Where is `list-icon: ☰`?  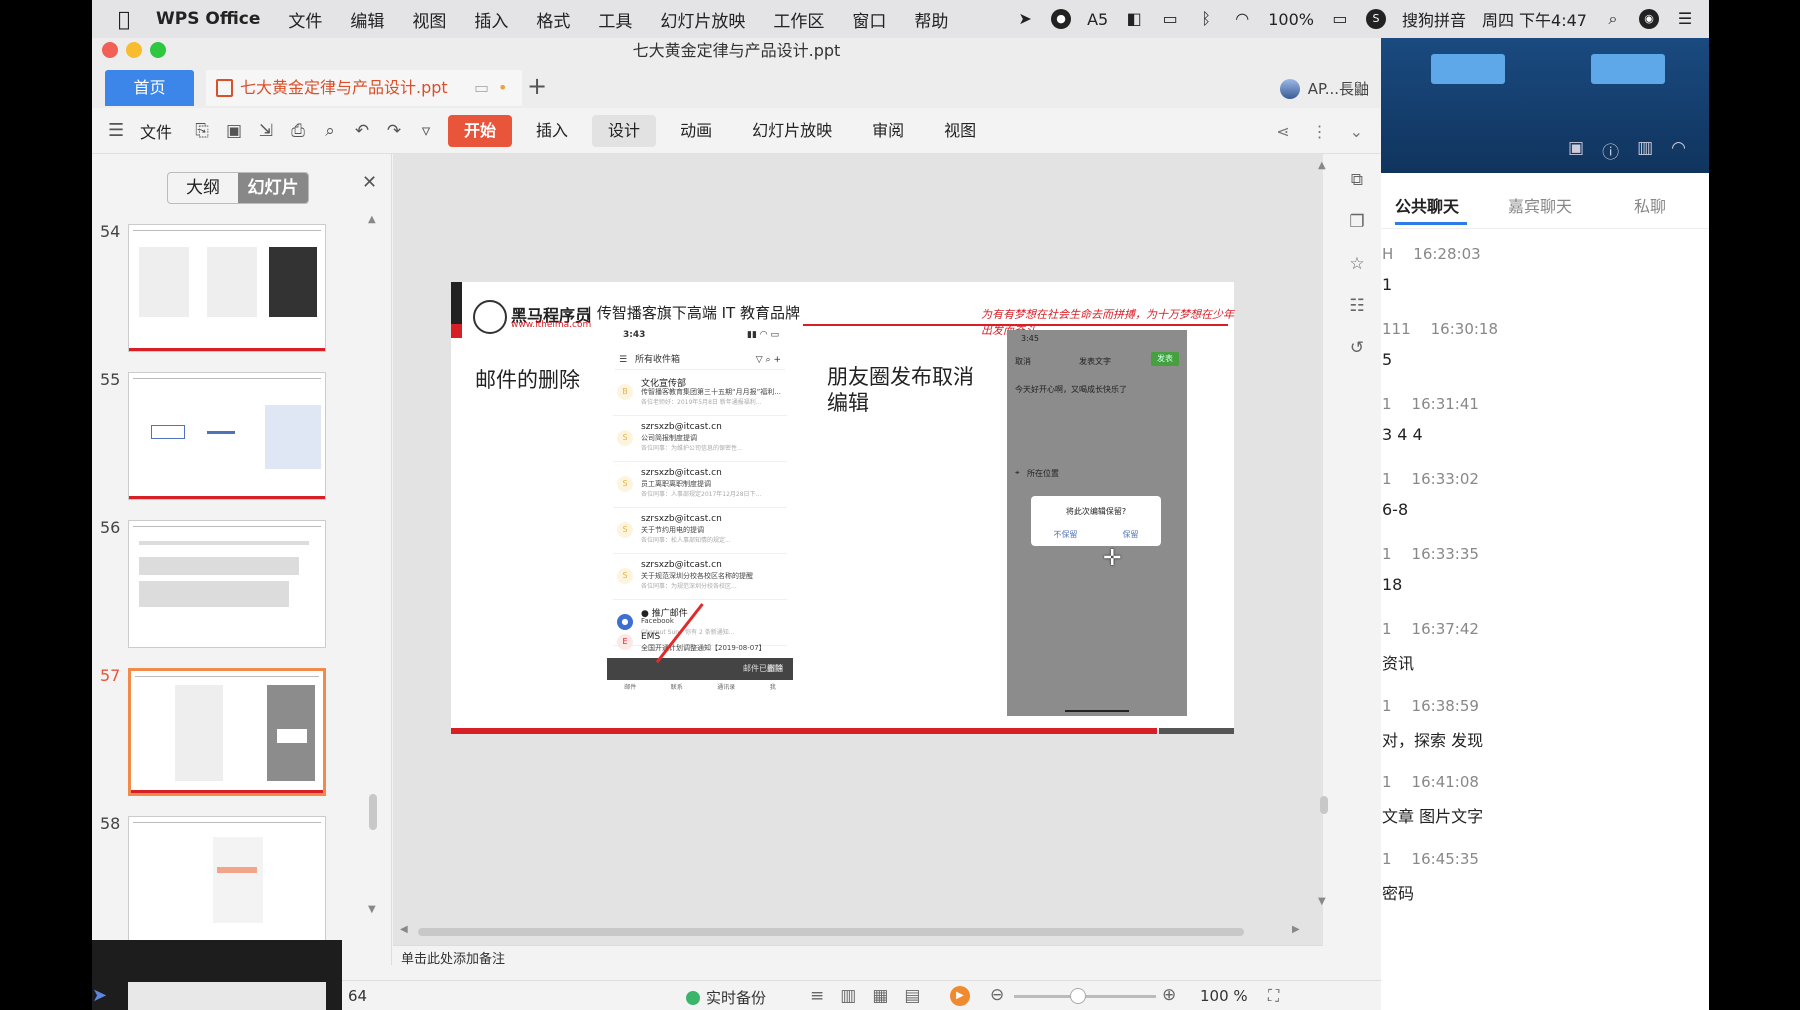 list-icon: ☰ is located at coordinates (1685, 19).